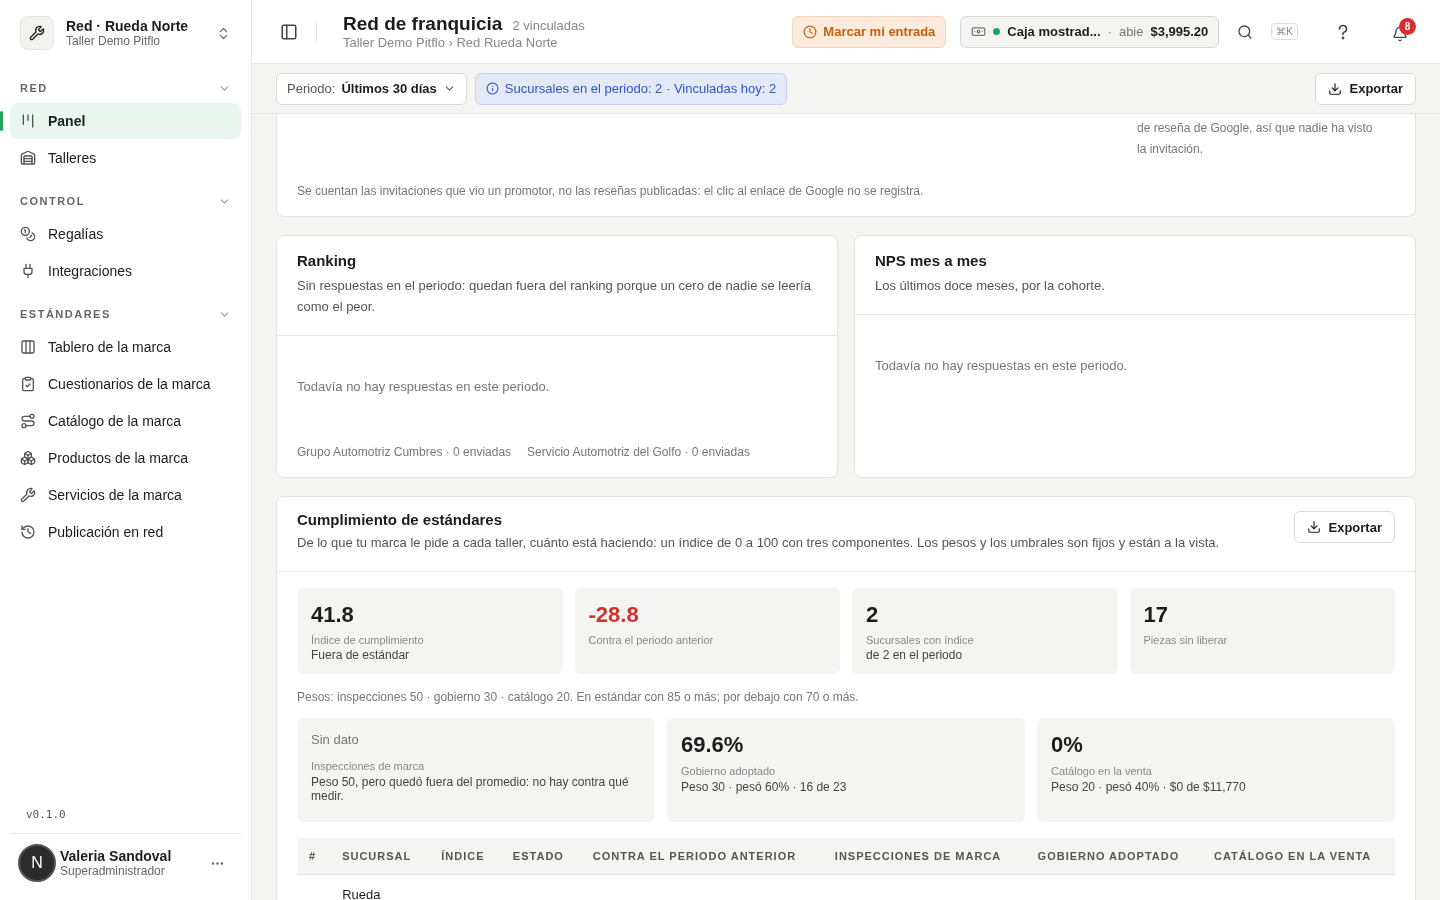 This screenshot has height=900, width=1440. What do you see at coordinates (1407, 26) in the screenshot?
I see `notification-badge: 8` at bounding box center [1407, 26].